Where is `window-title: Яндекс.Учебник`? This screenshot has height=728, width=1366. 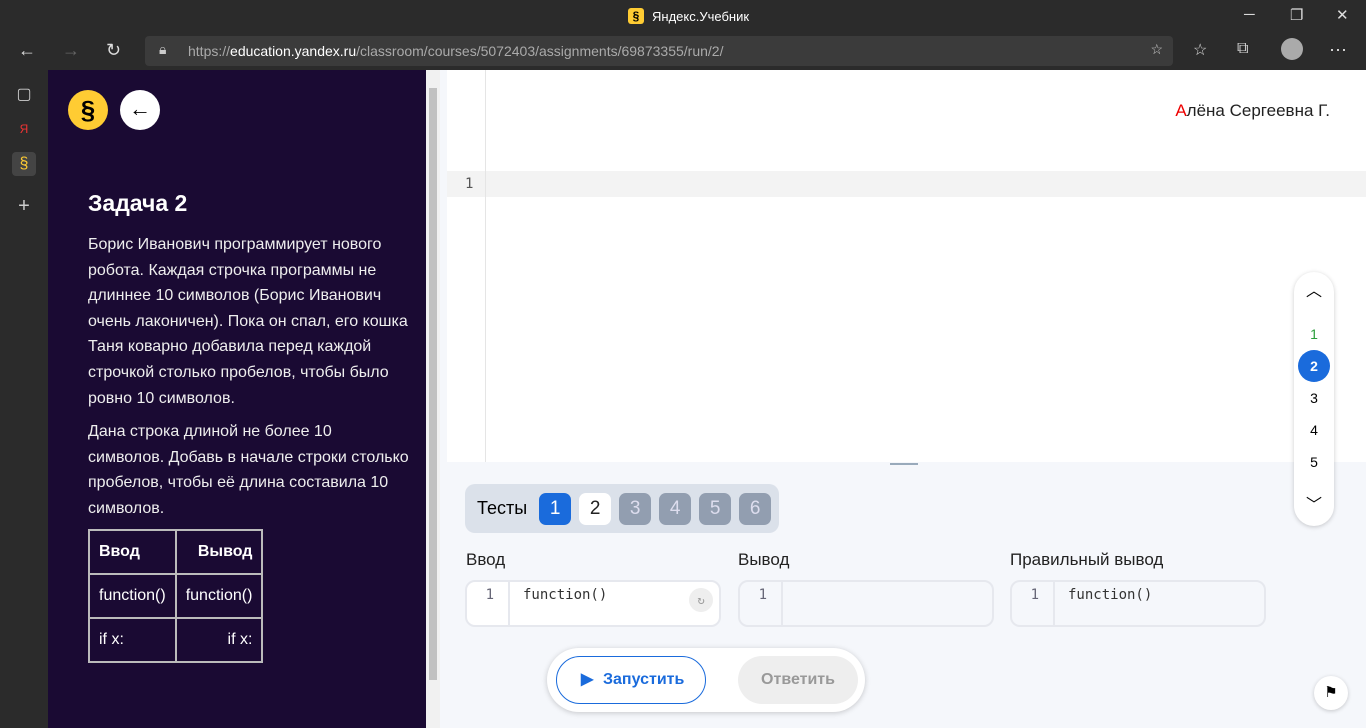 window-title: Яндекс.Учебник is located at coordinates (701, 16).